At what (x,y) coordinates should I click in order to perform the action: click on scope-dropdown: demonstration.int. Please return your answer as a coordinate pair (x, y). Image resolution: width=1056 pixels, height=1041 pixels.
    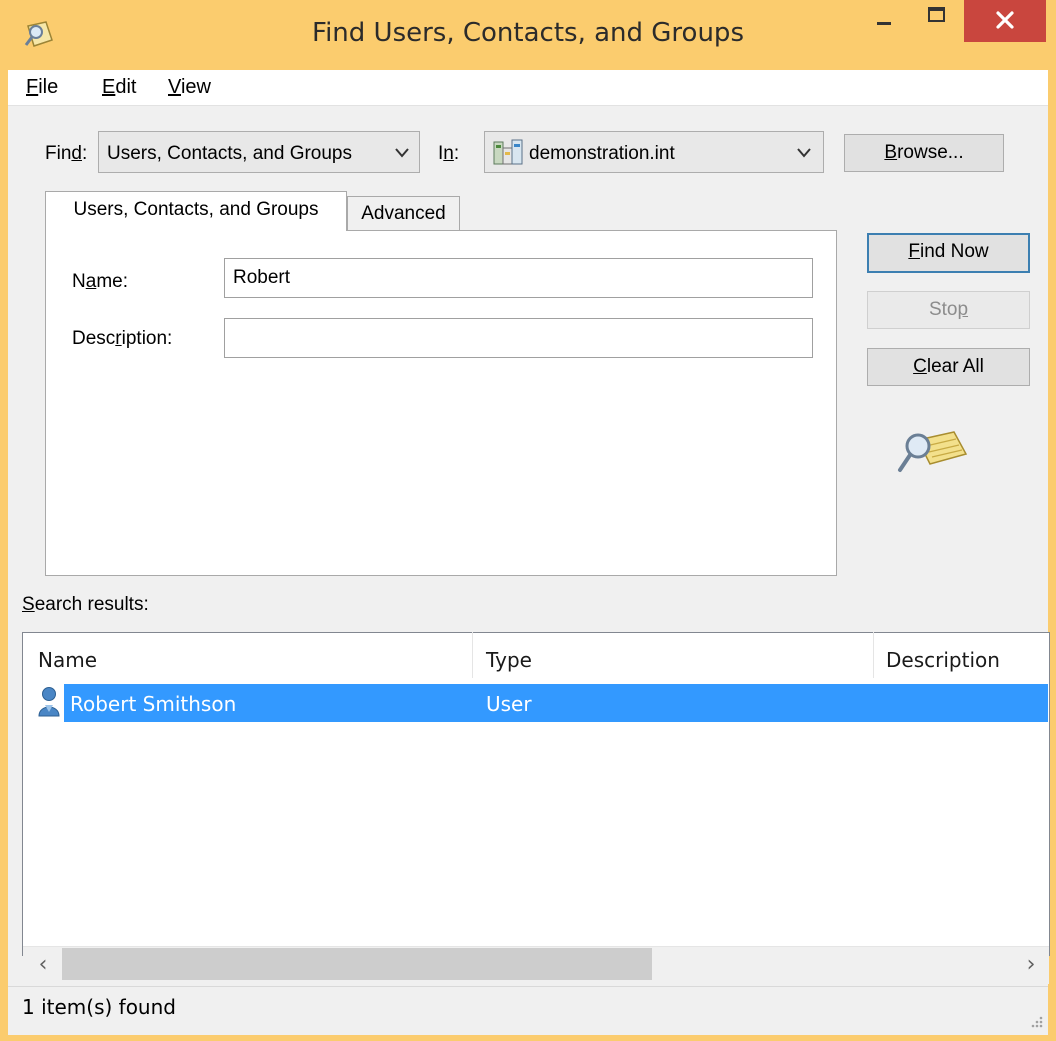
    Looking at the image, I should click on (654, 152).